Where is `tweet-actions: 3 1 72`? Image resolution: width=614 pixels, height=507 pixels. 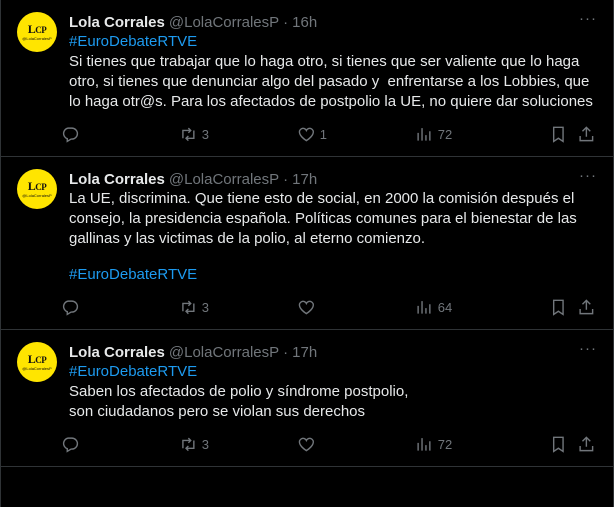
tweet-actions: 3 1 72 is located at coordinates (329, 134).